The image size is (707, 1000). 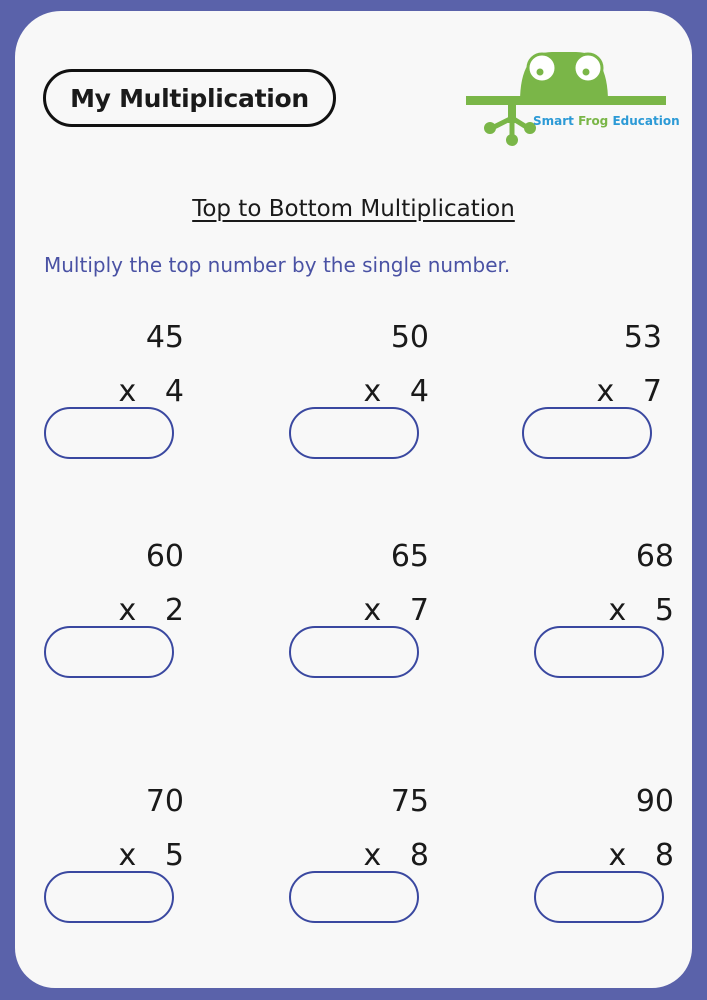 I want to click on brand-name: Smart Frog Education, so click(x=606, y=121).